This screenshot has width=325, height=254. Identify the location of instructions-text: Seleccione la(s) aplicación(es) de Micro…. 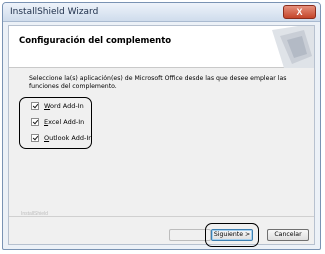
(158, 82).